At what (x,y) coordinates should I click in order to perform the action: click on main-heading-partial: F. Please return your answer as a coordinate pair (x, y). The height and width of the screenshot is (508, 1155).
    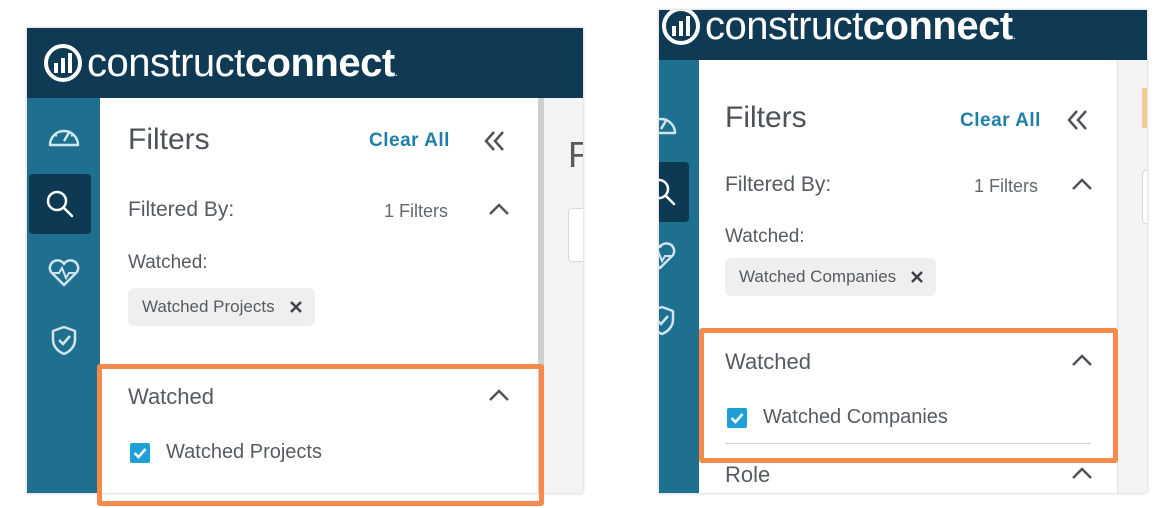
    Looking at the image, I should click on (575, 154).